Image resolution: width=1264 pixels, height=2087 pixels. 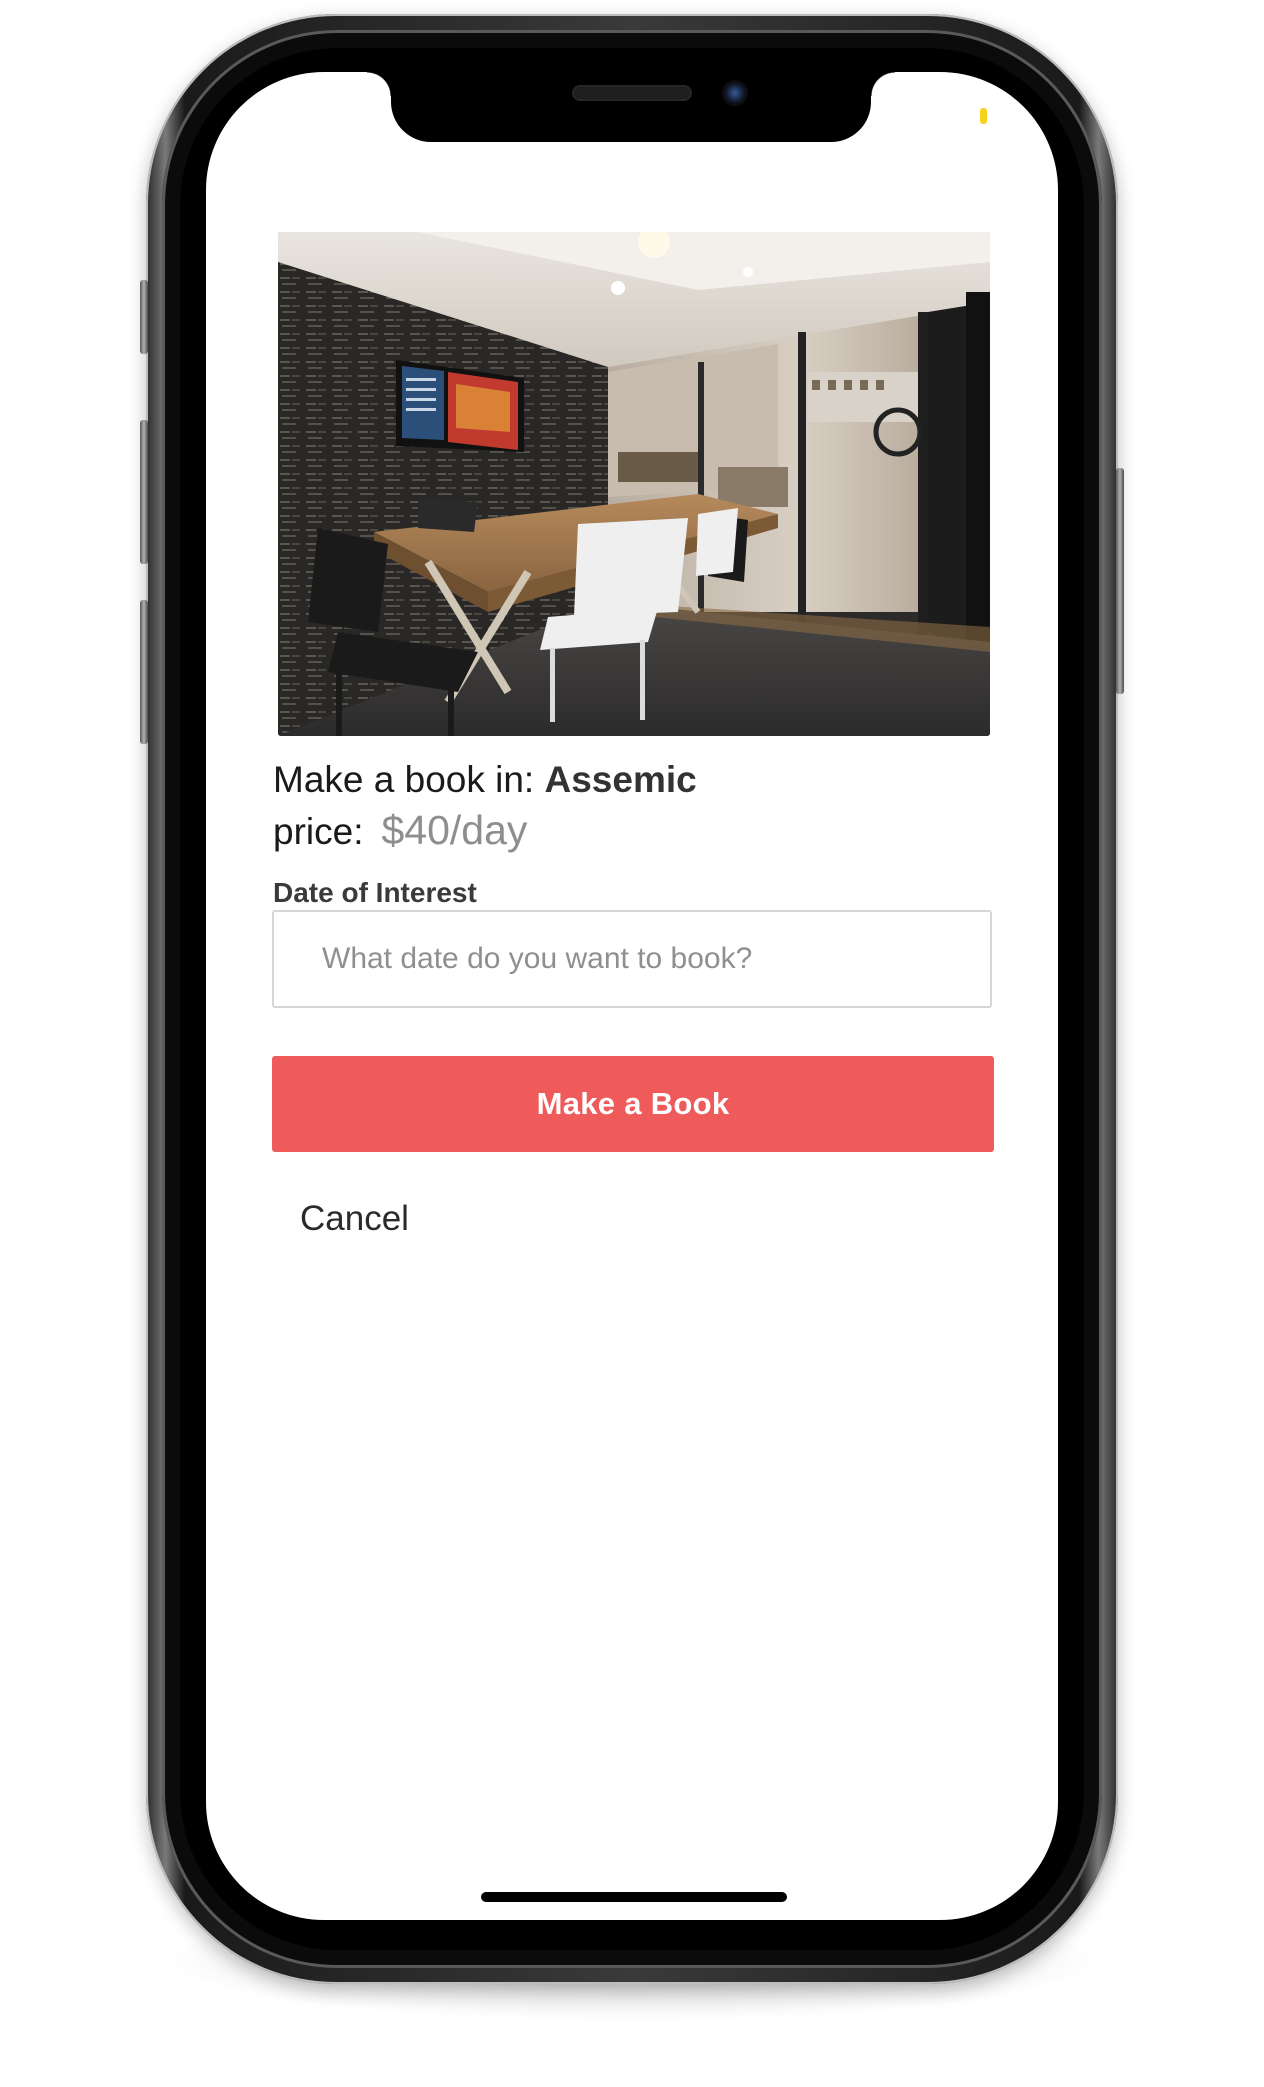 I want to click on price-label: price:, so click(x=318, y=831).